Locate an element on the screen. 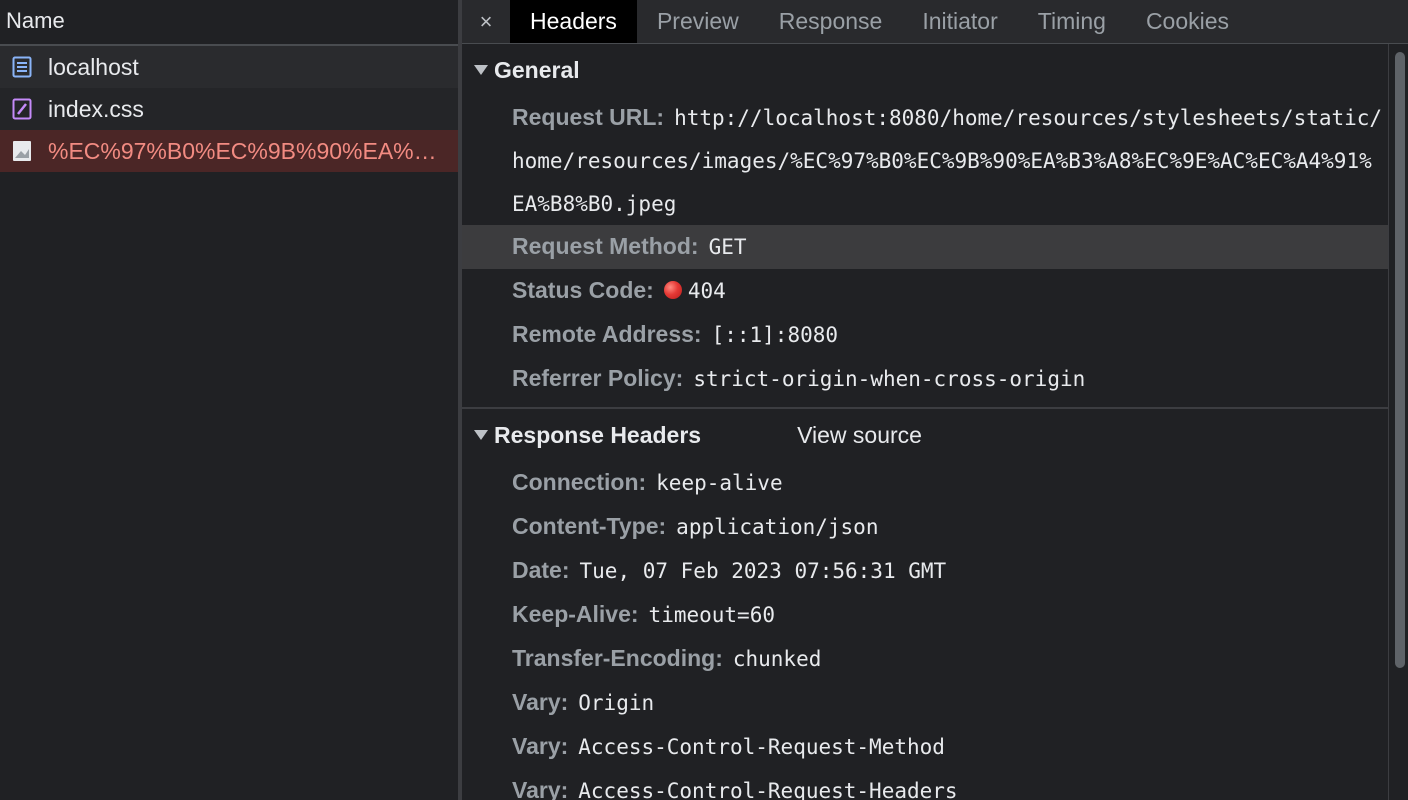  tab-headers: Headers is located at coordinates (573, 21).